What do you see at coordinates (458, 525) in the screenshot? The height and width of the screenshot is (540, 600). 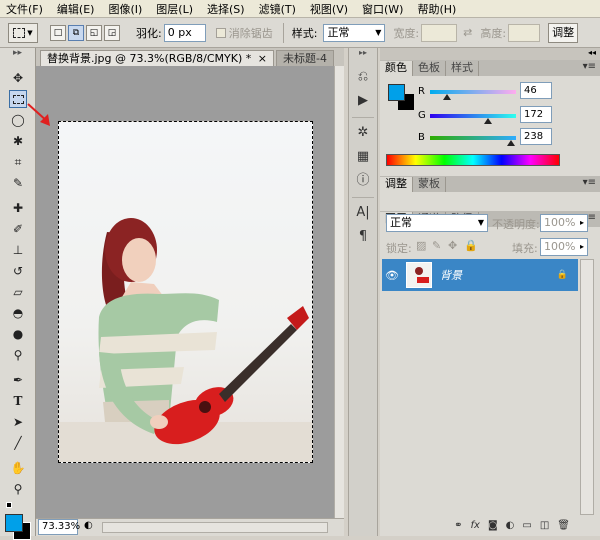 I see `link-layers-icon: ⚭` at bounding box center [458, 525].